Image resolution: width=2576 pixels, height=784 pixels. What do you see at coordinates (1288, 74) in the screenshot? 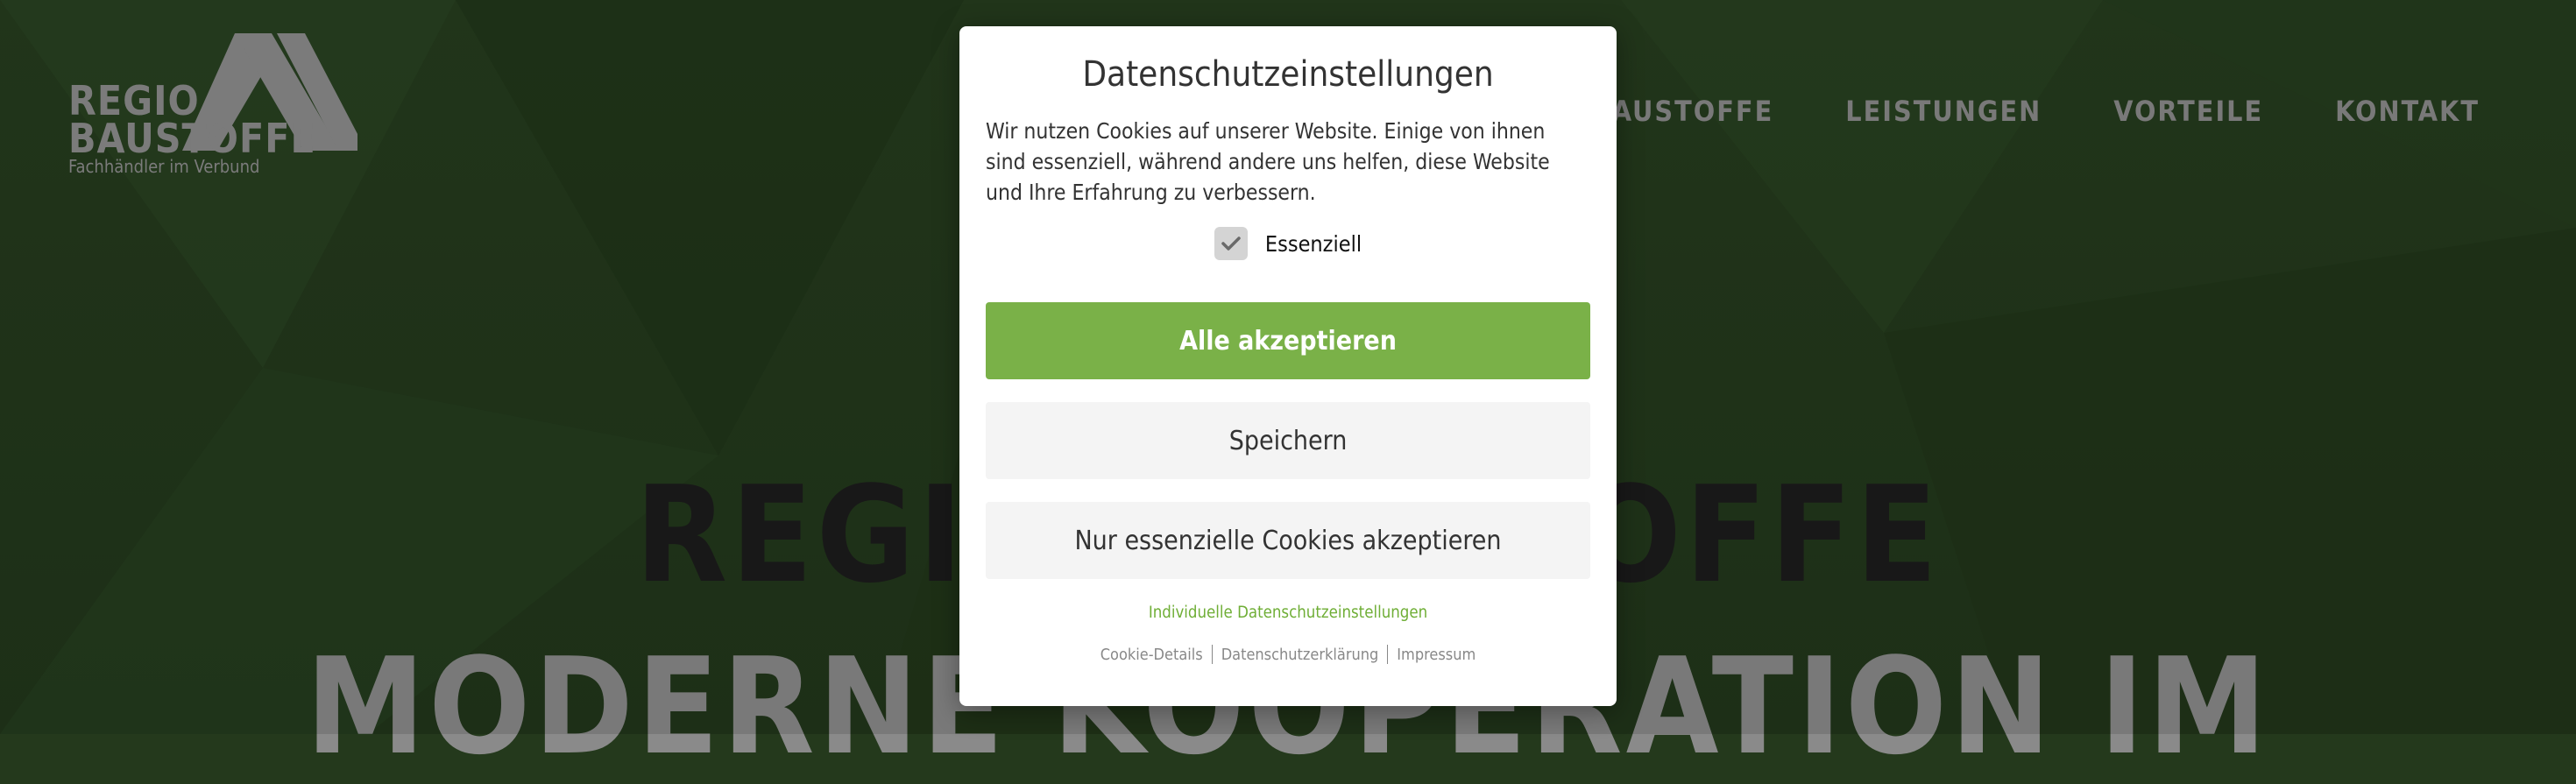
I see `dialog-title: Datenschutzeinstellungen` at bounding box center [1288, 74].